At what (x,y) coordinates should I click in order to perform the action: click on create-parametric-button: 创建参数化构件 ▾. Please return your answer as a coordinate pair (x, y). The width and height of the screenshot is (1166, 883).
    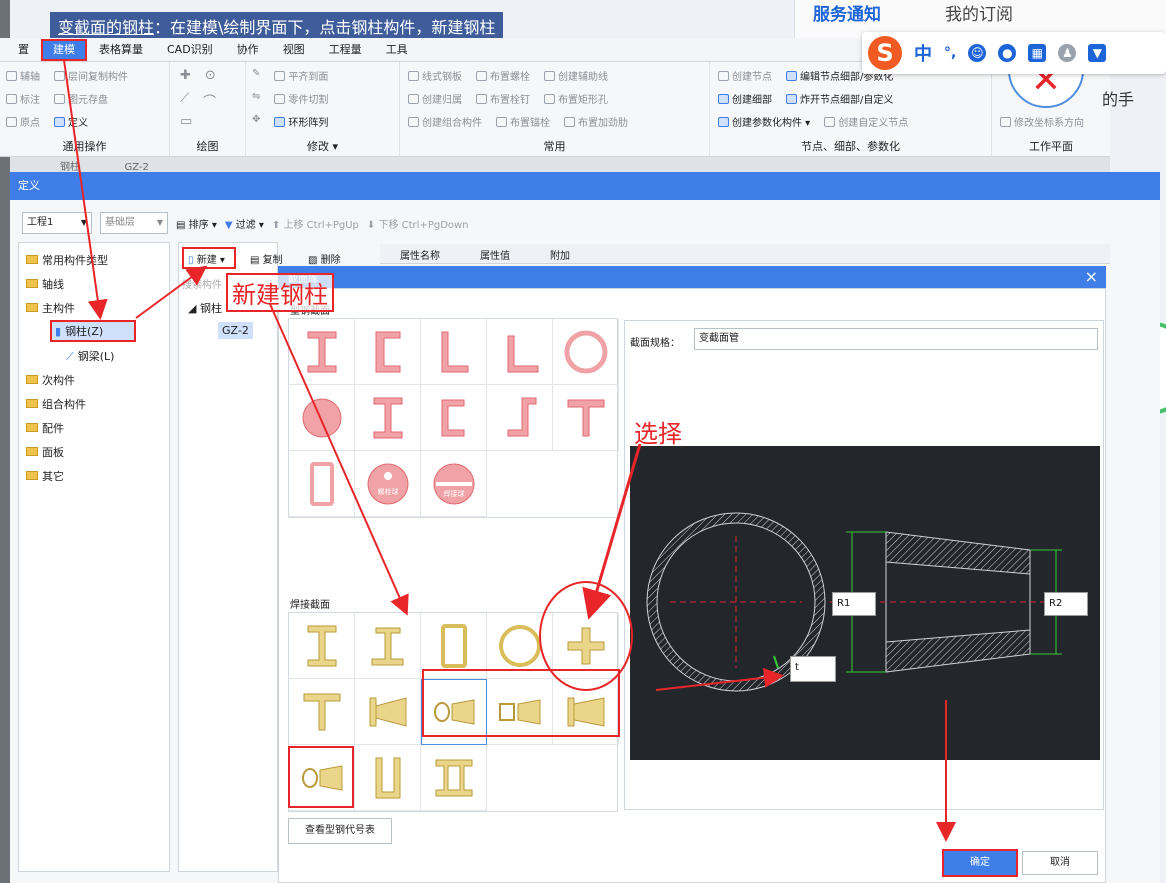
    Looking at the image, I should click on (764, 121).